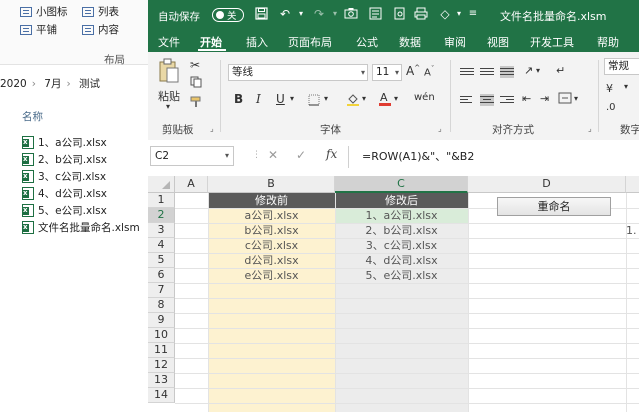  Describe the element at coordinates (418, 156) in the screenshot. I see `formula-input: =ROW(A1)&"、"&B2` at that location.